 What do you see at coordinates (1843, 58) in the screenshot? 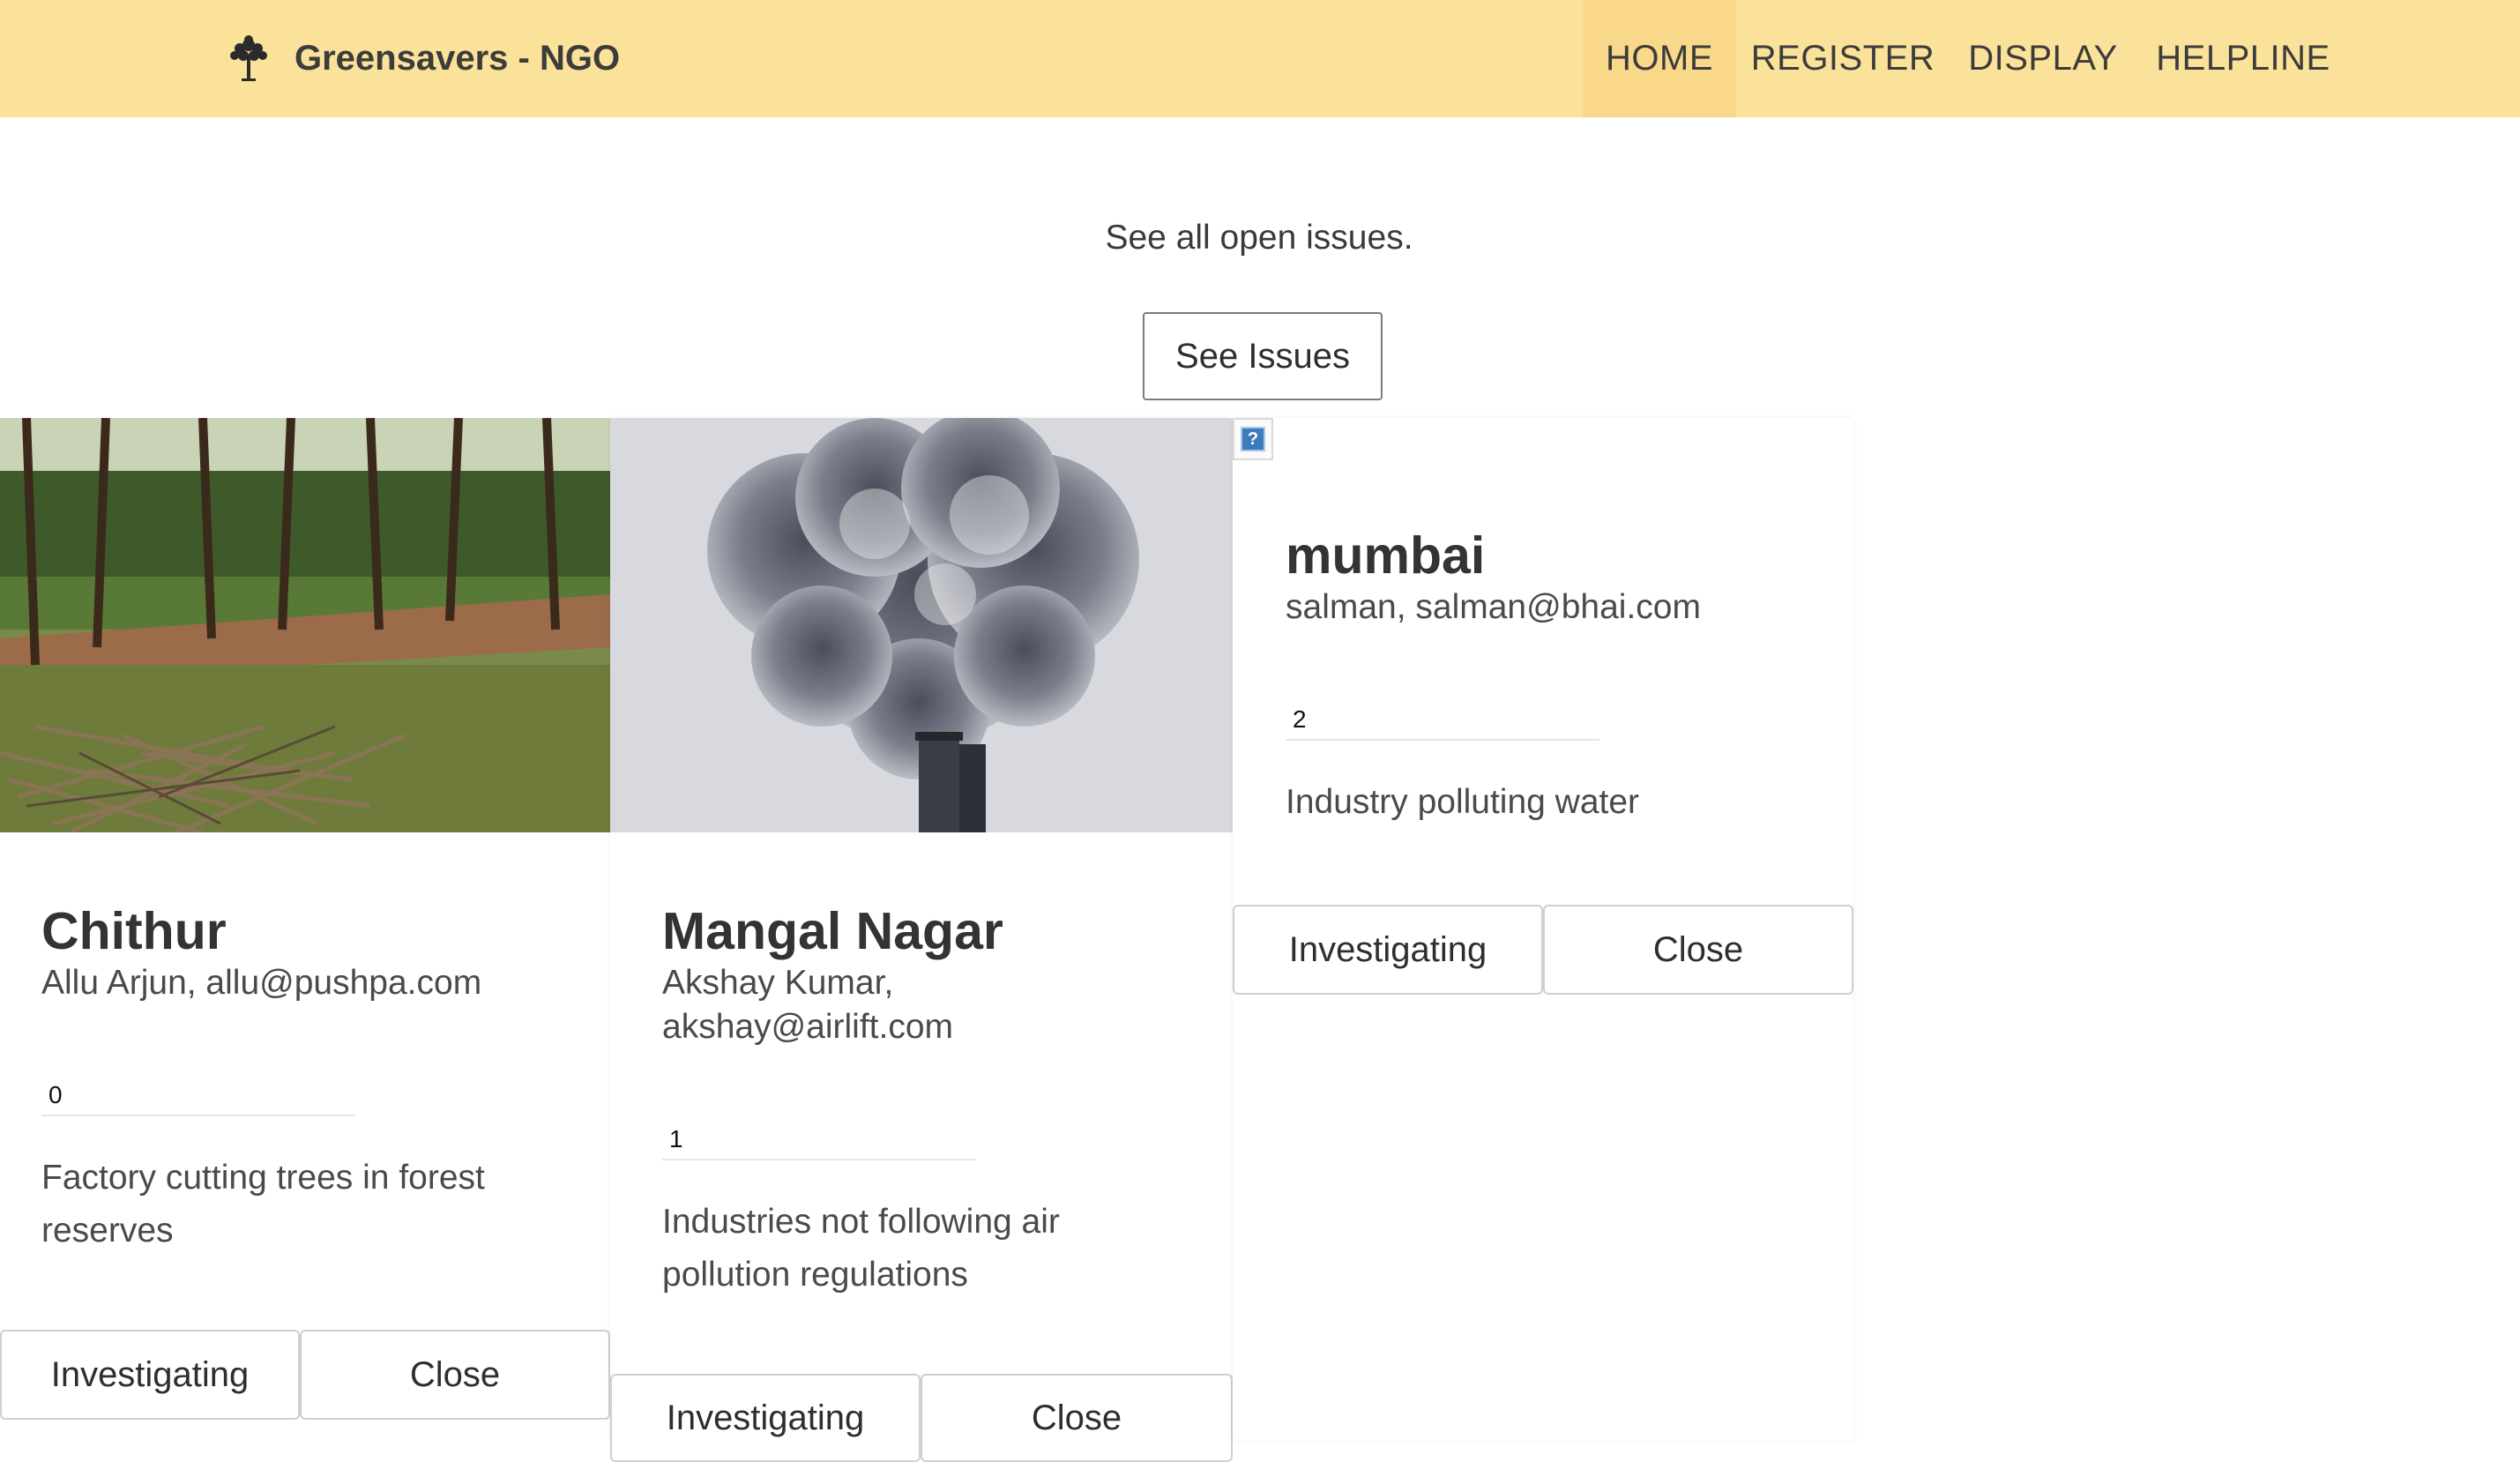
I see `nav-register: REGISTER` at bounding box center [1843, 58].